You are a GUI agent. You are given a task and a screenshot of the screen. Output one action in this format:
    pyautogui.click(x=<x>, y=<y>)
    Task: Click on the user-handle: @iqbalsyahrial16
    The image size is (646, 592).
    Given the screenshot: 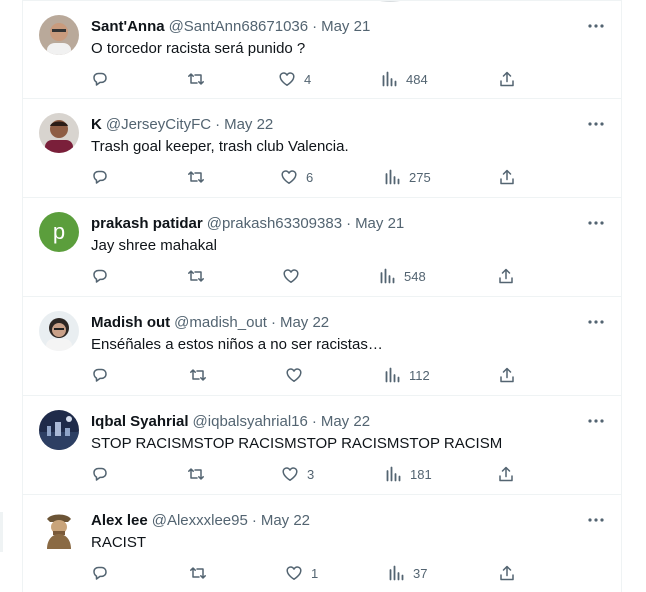 What is the action you would take?
    pyautogui.click(x=250, y=421)
    